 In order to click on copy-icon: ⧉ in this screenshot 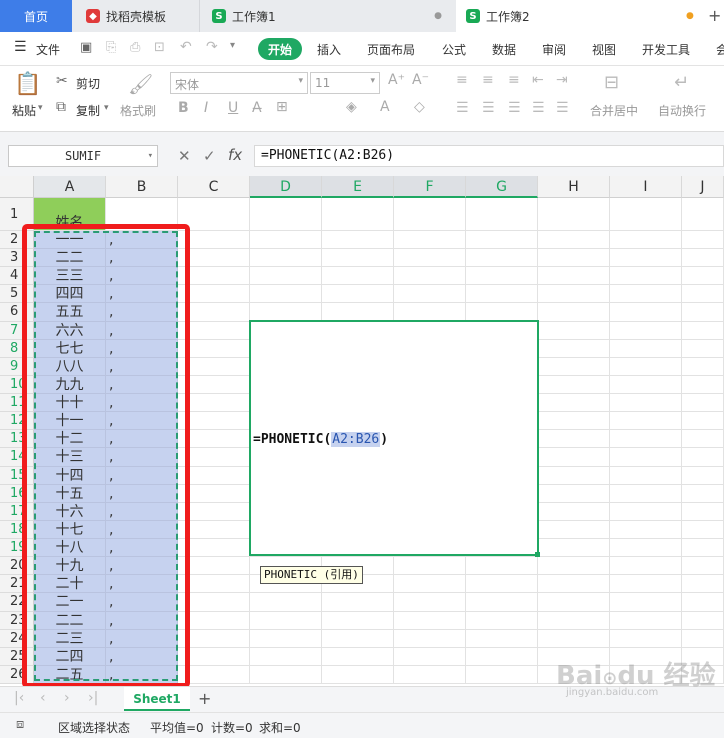, I will do `click(61, 107)`.